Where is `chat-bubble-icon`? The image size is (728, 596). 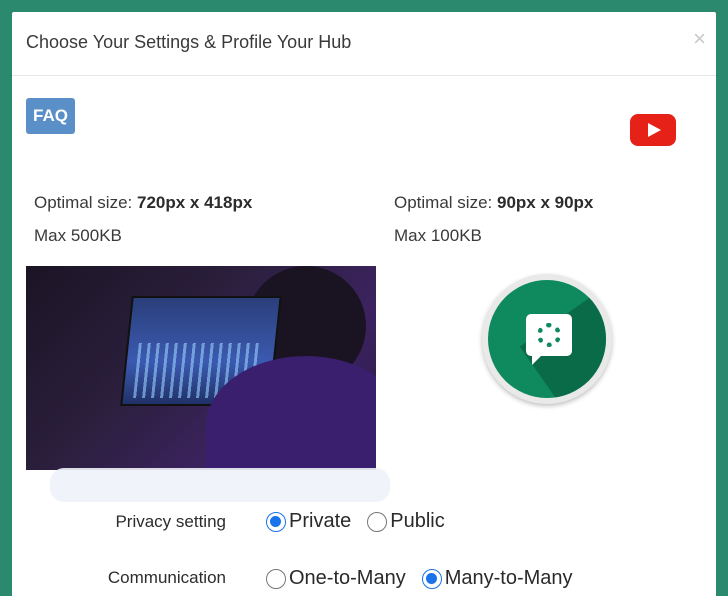 chat-bubble-icon is located at coordinates (549, 339).